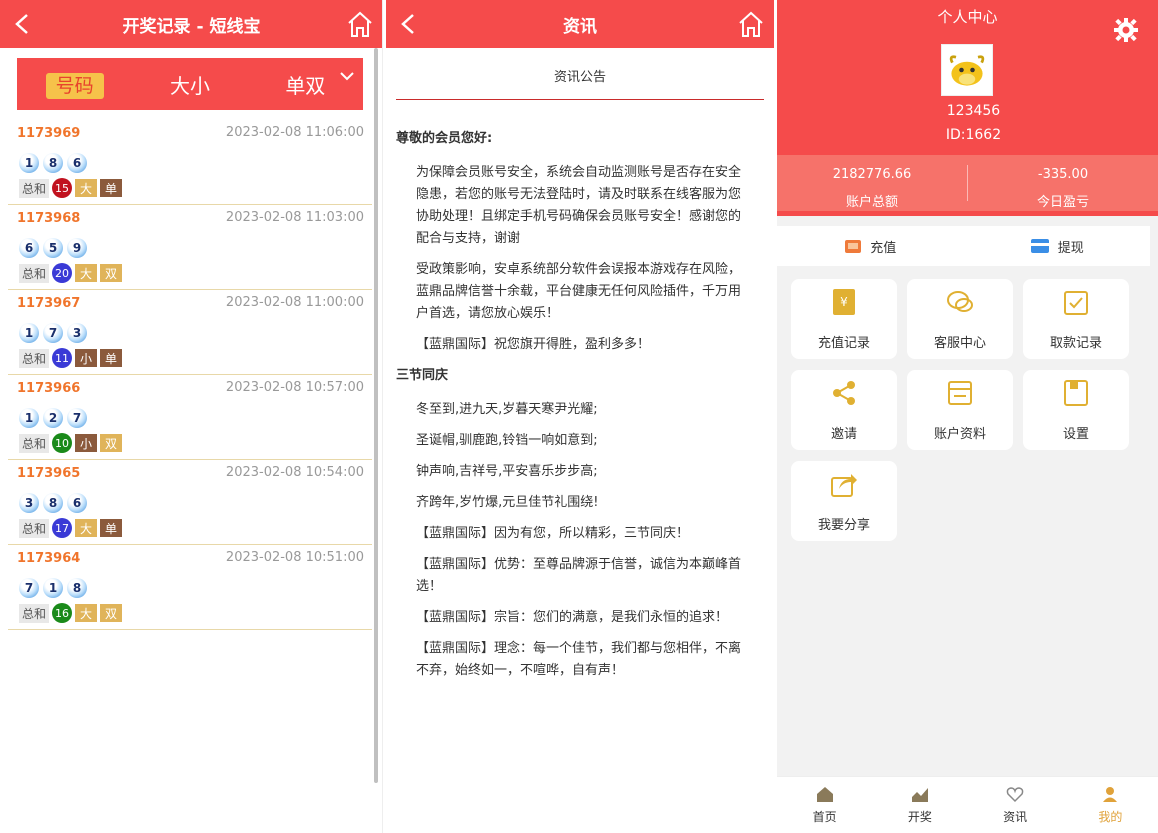  What do you see at coordinates (376, 415) in the screenshot?
I see `scrollbar` at bounding box center [376, 415].